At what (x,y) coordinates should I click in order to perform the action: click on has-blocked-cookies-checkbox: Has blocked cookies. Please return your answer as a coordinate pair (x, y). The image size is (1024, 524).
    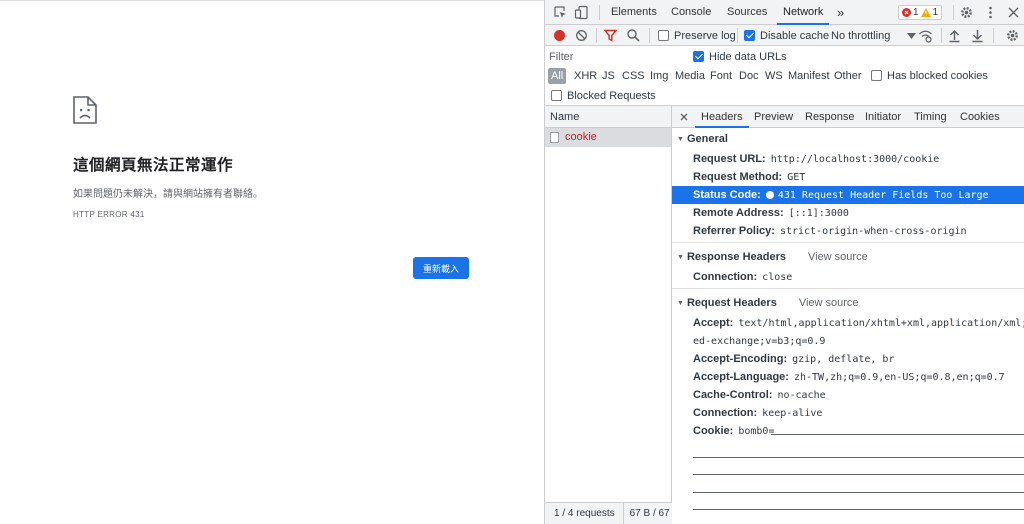
    Looking at the image, I should click on (929, 75).